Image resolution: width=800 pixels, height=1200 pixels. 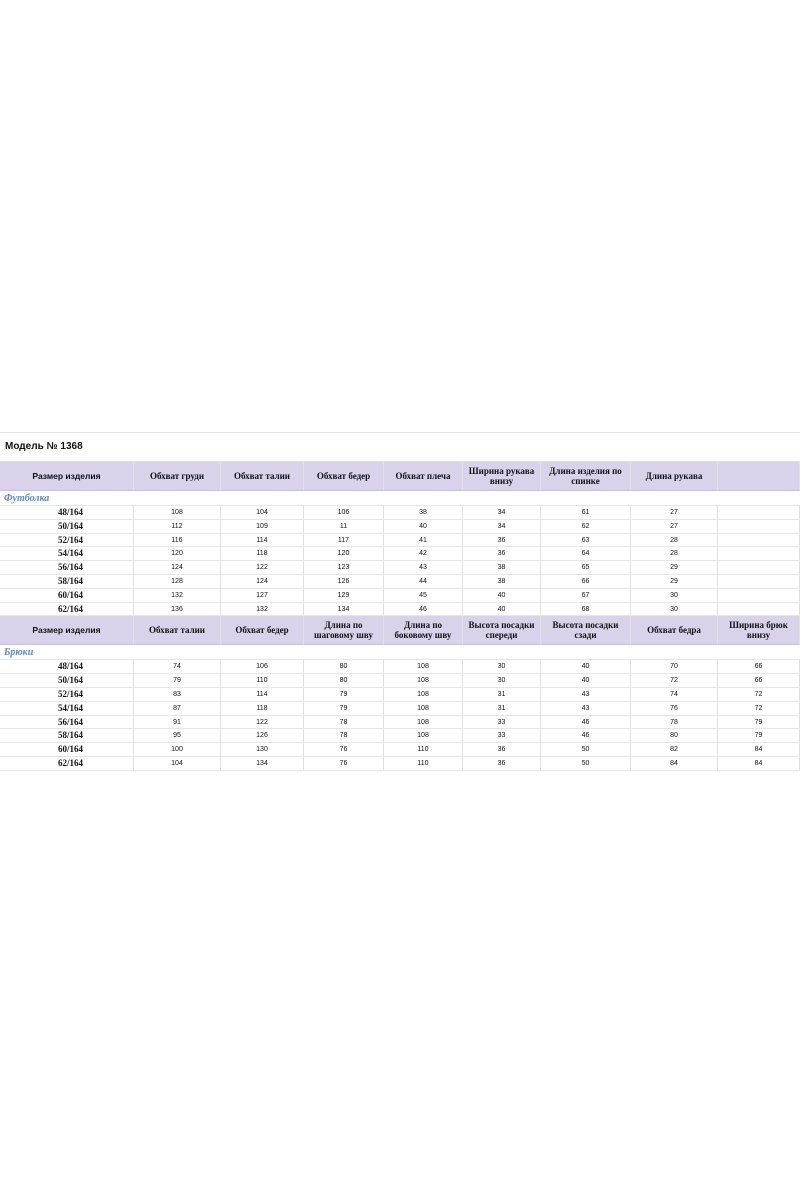 I want to click on tshirt-header-cell: Длина изделия по спинке, so click(x=586, y=476).